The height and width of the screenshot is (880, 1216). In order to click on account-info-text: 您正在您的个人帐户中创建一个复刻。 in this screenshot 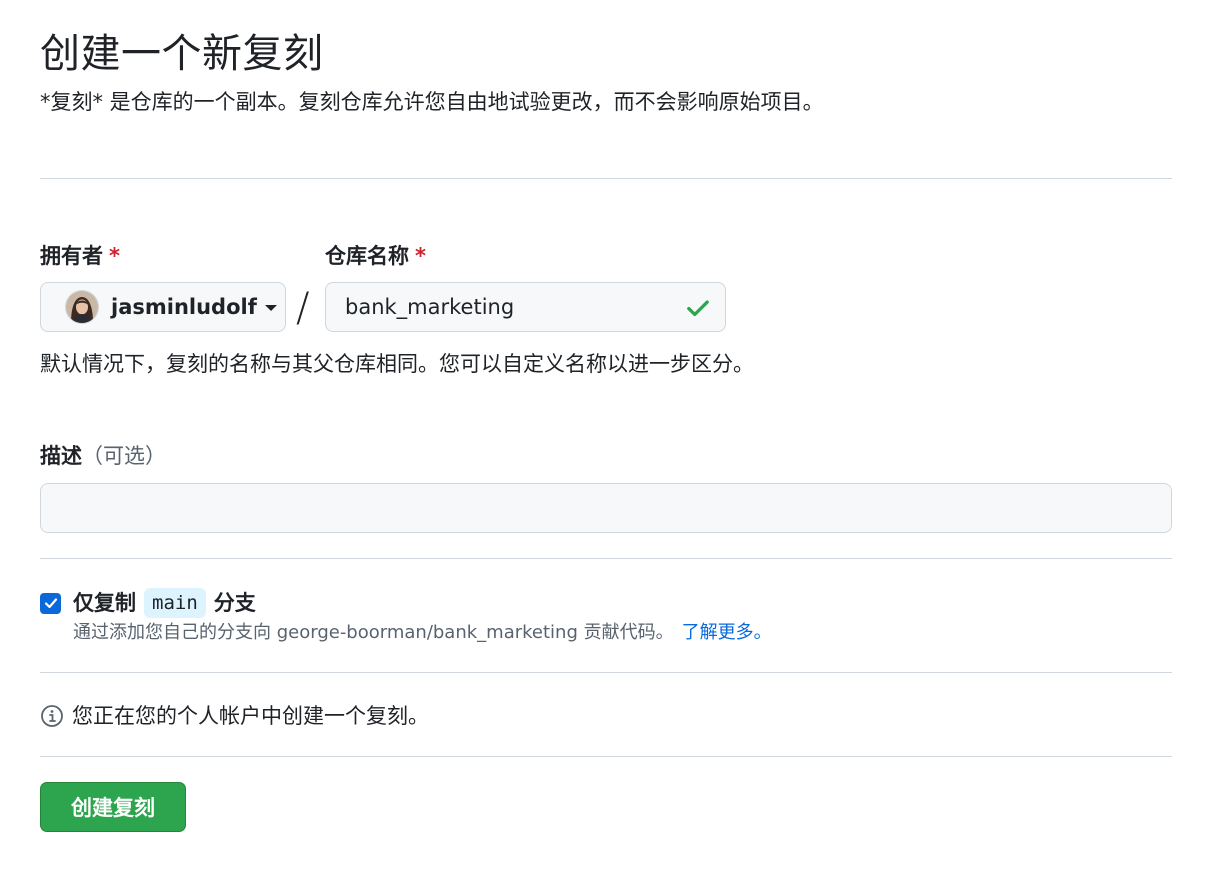, I will do `click(250, 716)`.